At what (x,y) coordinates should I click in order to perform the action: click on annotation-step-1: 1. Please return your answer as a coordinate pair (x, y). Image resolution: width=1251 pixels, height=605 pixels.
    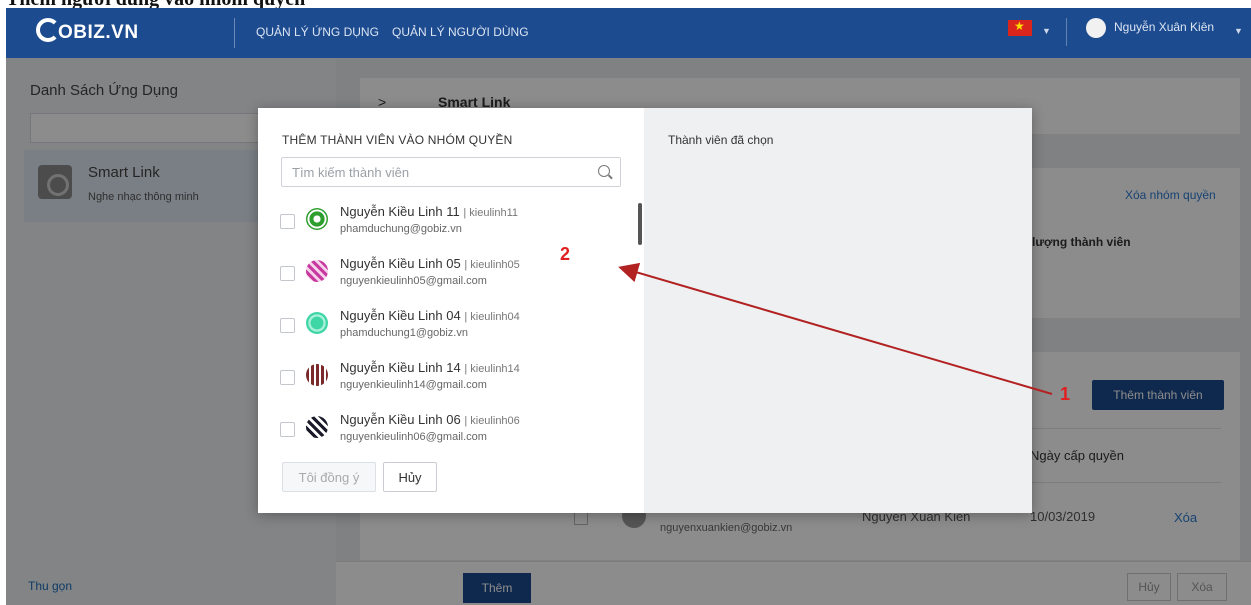
    Looking at the image, I should click on (1065, 394).